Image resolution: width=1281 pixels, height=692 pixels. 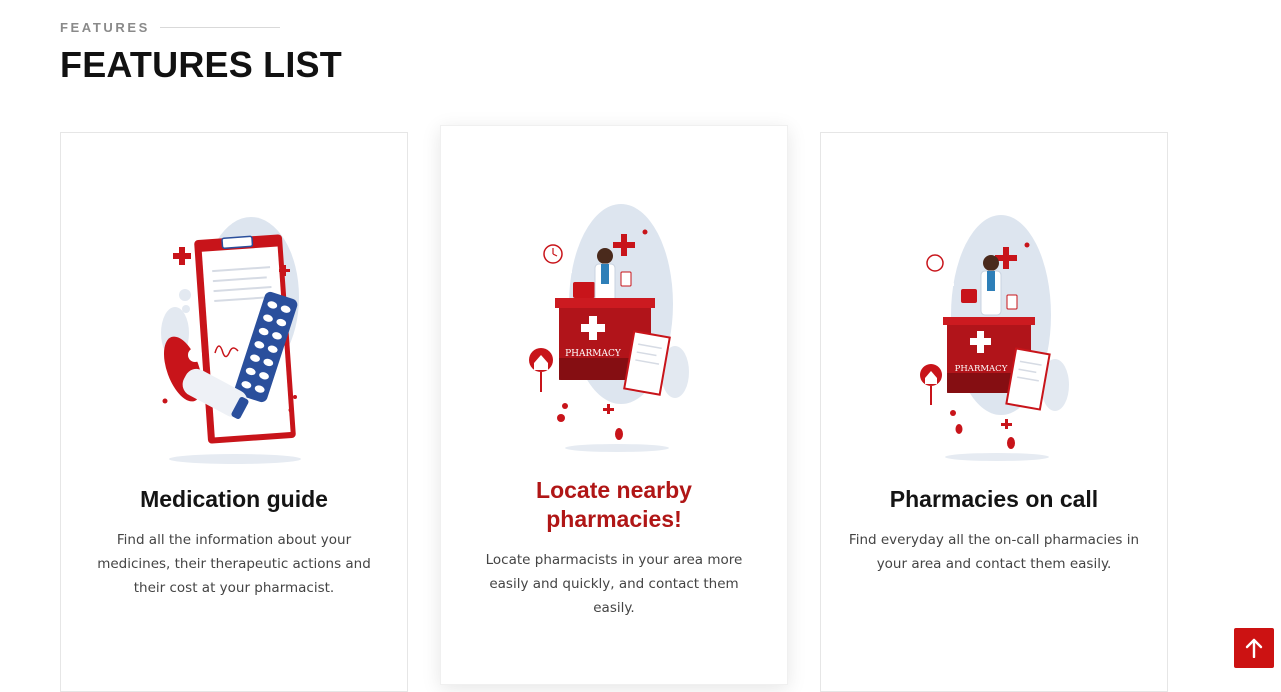 I want to click on section-title: FEATURES LIST, so click(x=201, y=64).